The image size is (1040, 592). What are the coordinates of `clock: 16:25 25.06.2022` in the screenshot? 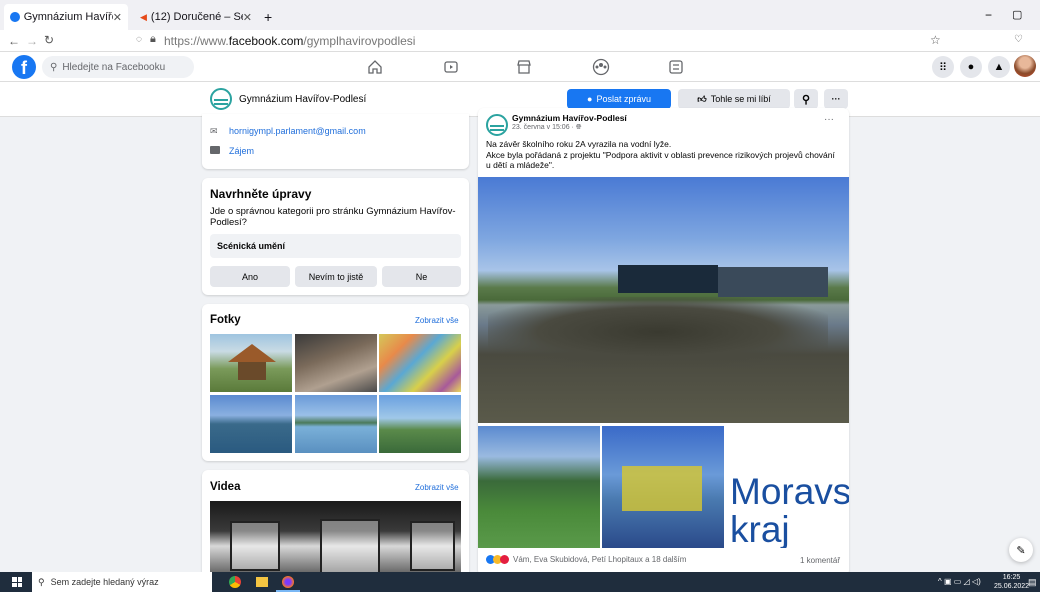 It's located at (1011, 582).